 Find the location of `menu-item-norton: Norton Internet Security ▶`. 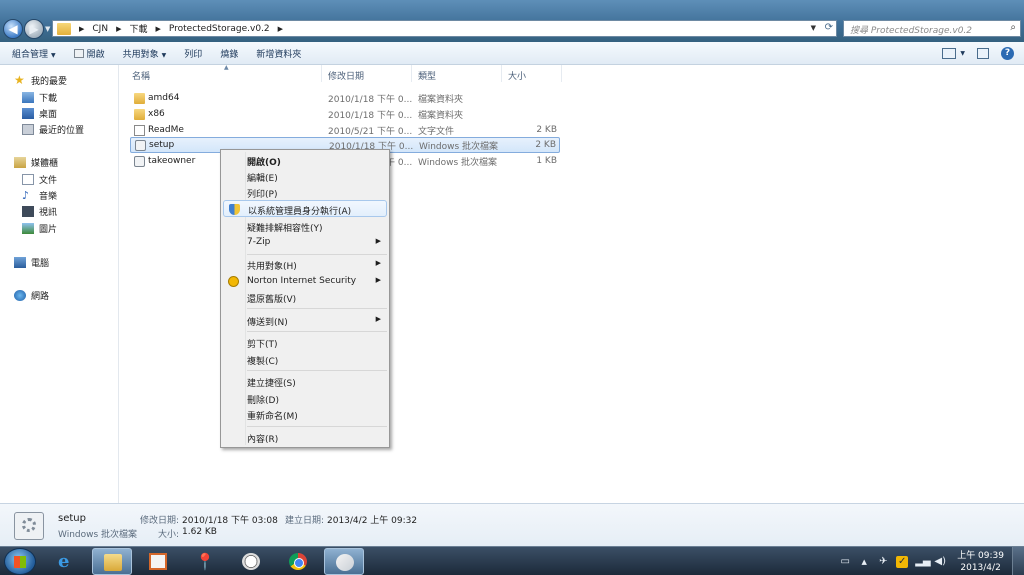

menu-item-norton: Norton Internet Security ▶ is located at coordinates (305, 281).